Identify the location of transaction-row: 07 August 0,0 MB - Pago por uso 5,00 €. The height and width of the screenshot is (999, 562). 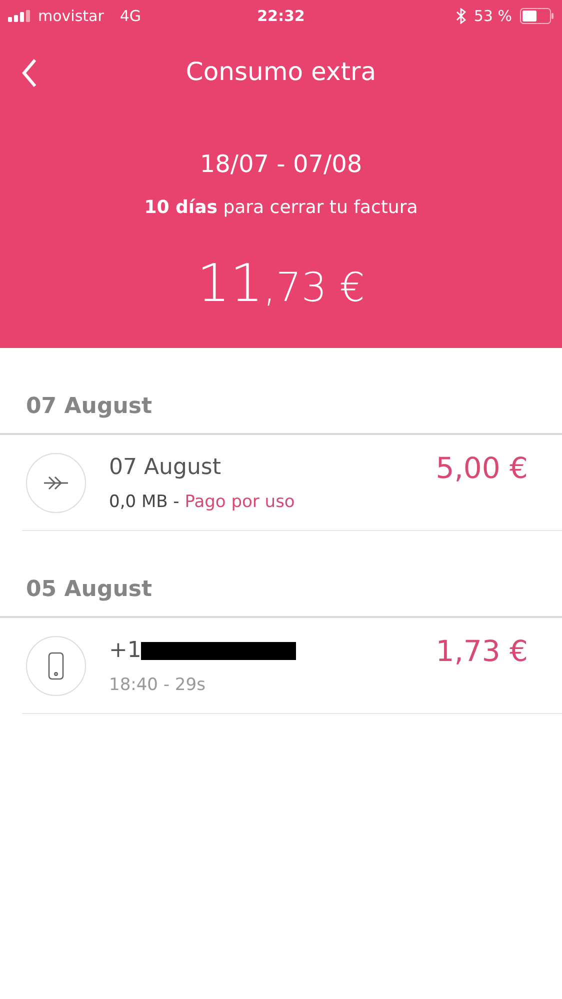
(292, 483).